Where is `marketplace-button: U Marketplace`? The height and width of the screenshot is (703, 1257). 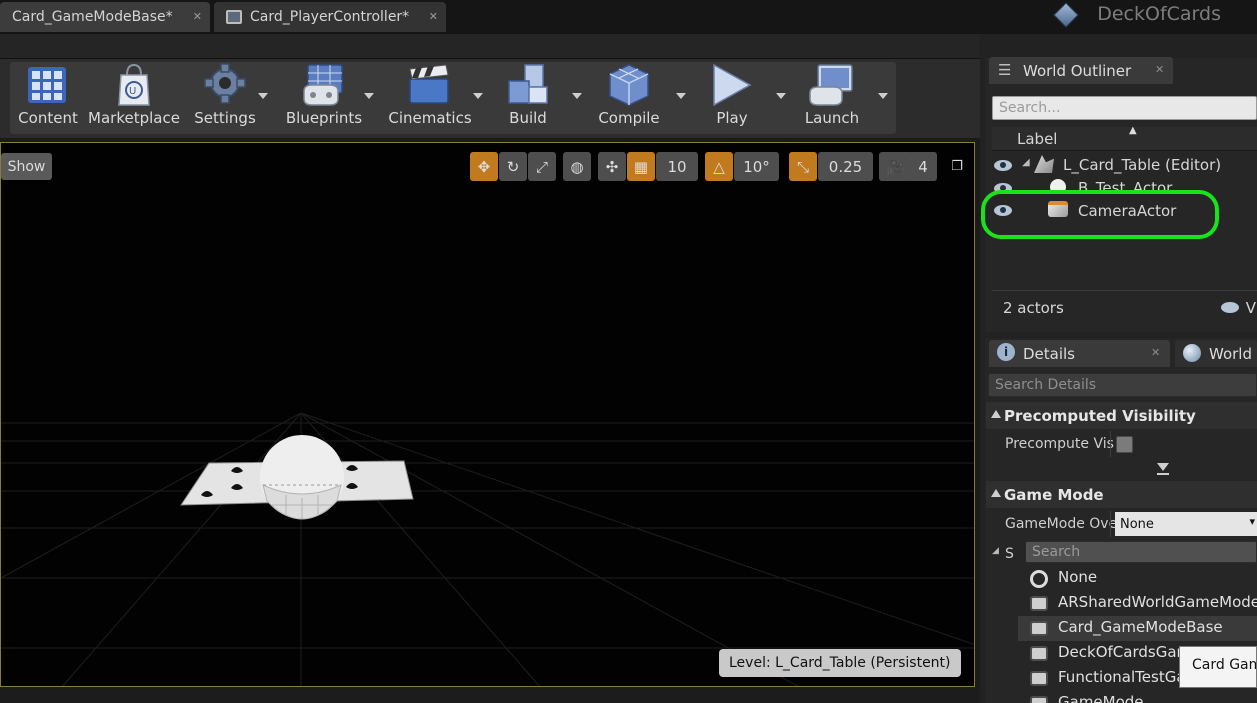
marketplace-button: U Marketplace is located at coordinates (134, 95).